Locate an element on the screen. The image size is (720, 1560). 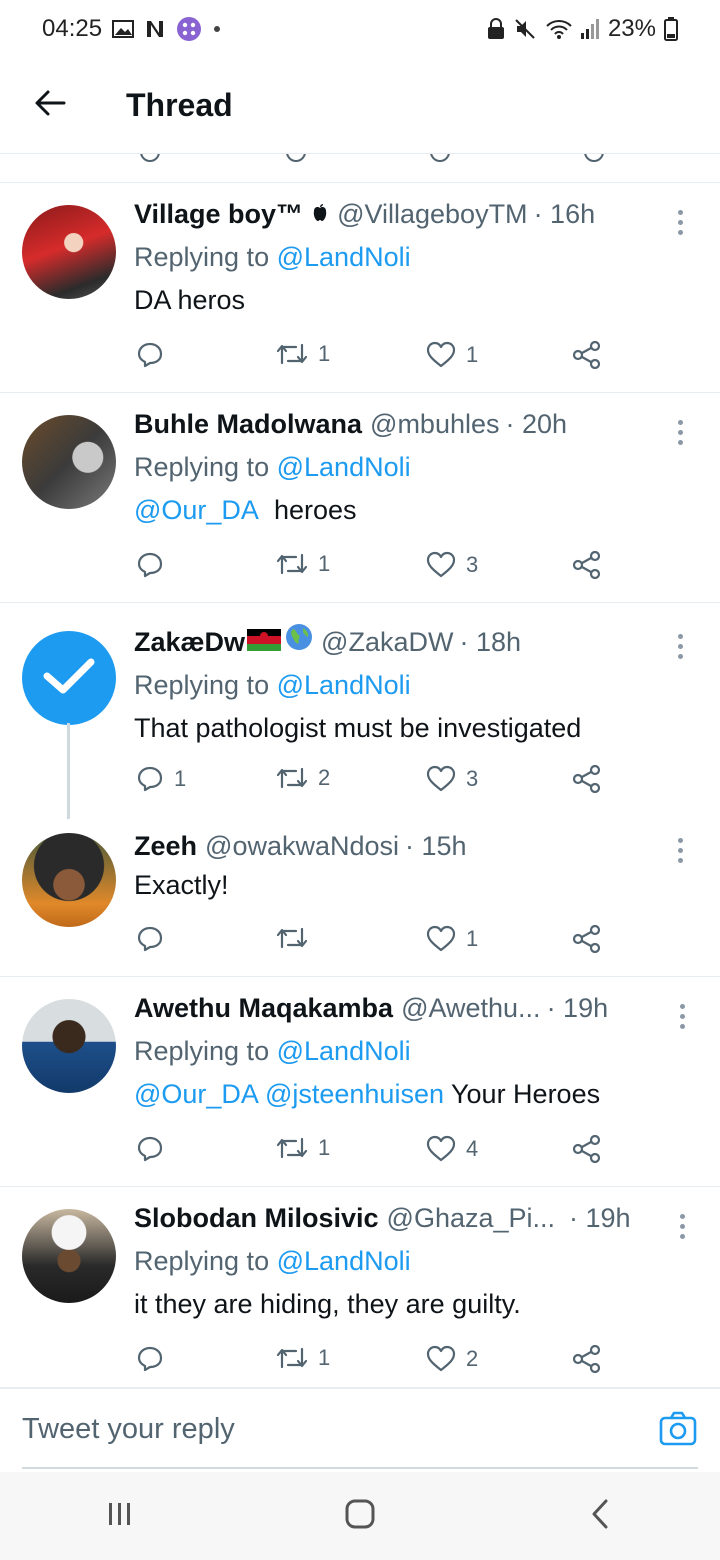
tweet-mentions: @Our_DA @jsteenhuisen is located at coordinates (289, 1094).